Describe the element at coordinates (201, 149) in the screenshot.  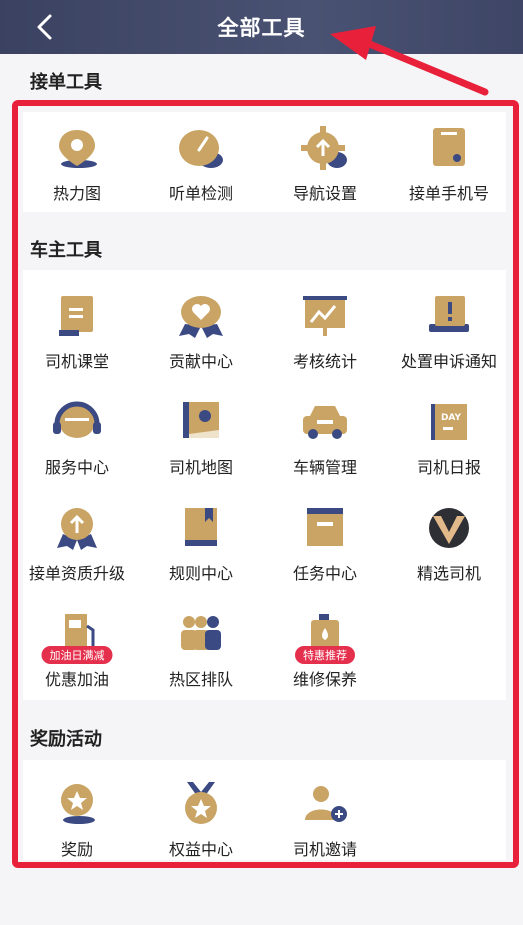
I see `gauge-icon` at that location.